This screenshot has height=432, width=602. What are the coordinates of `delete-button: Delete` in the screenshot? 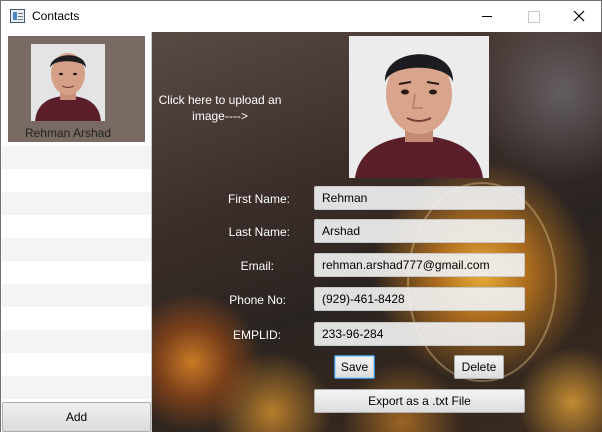 It's located at (479, 367).